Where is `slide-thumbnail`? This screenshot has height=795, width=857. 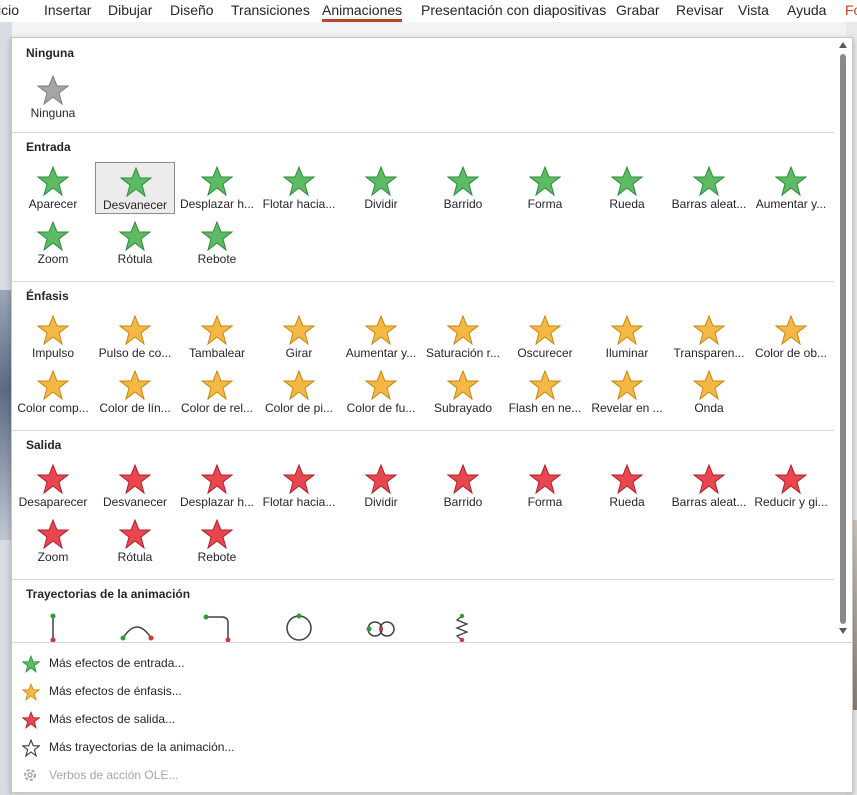
slide-thumbnail is located at coordinates (5, 415).